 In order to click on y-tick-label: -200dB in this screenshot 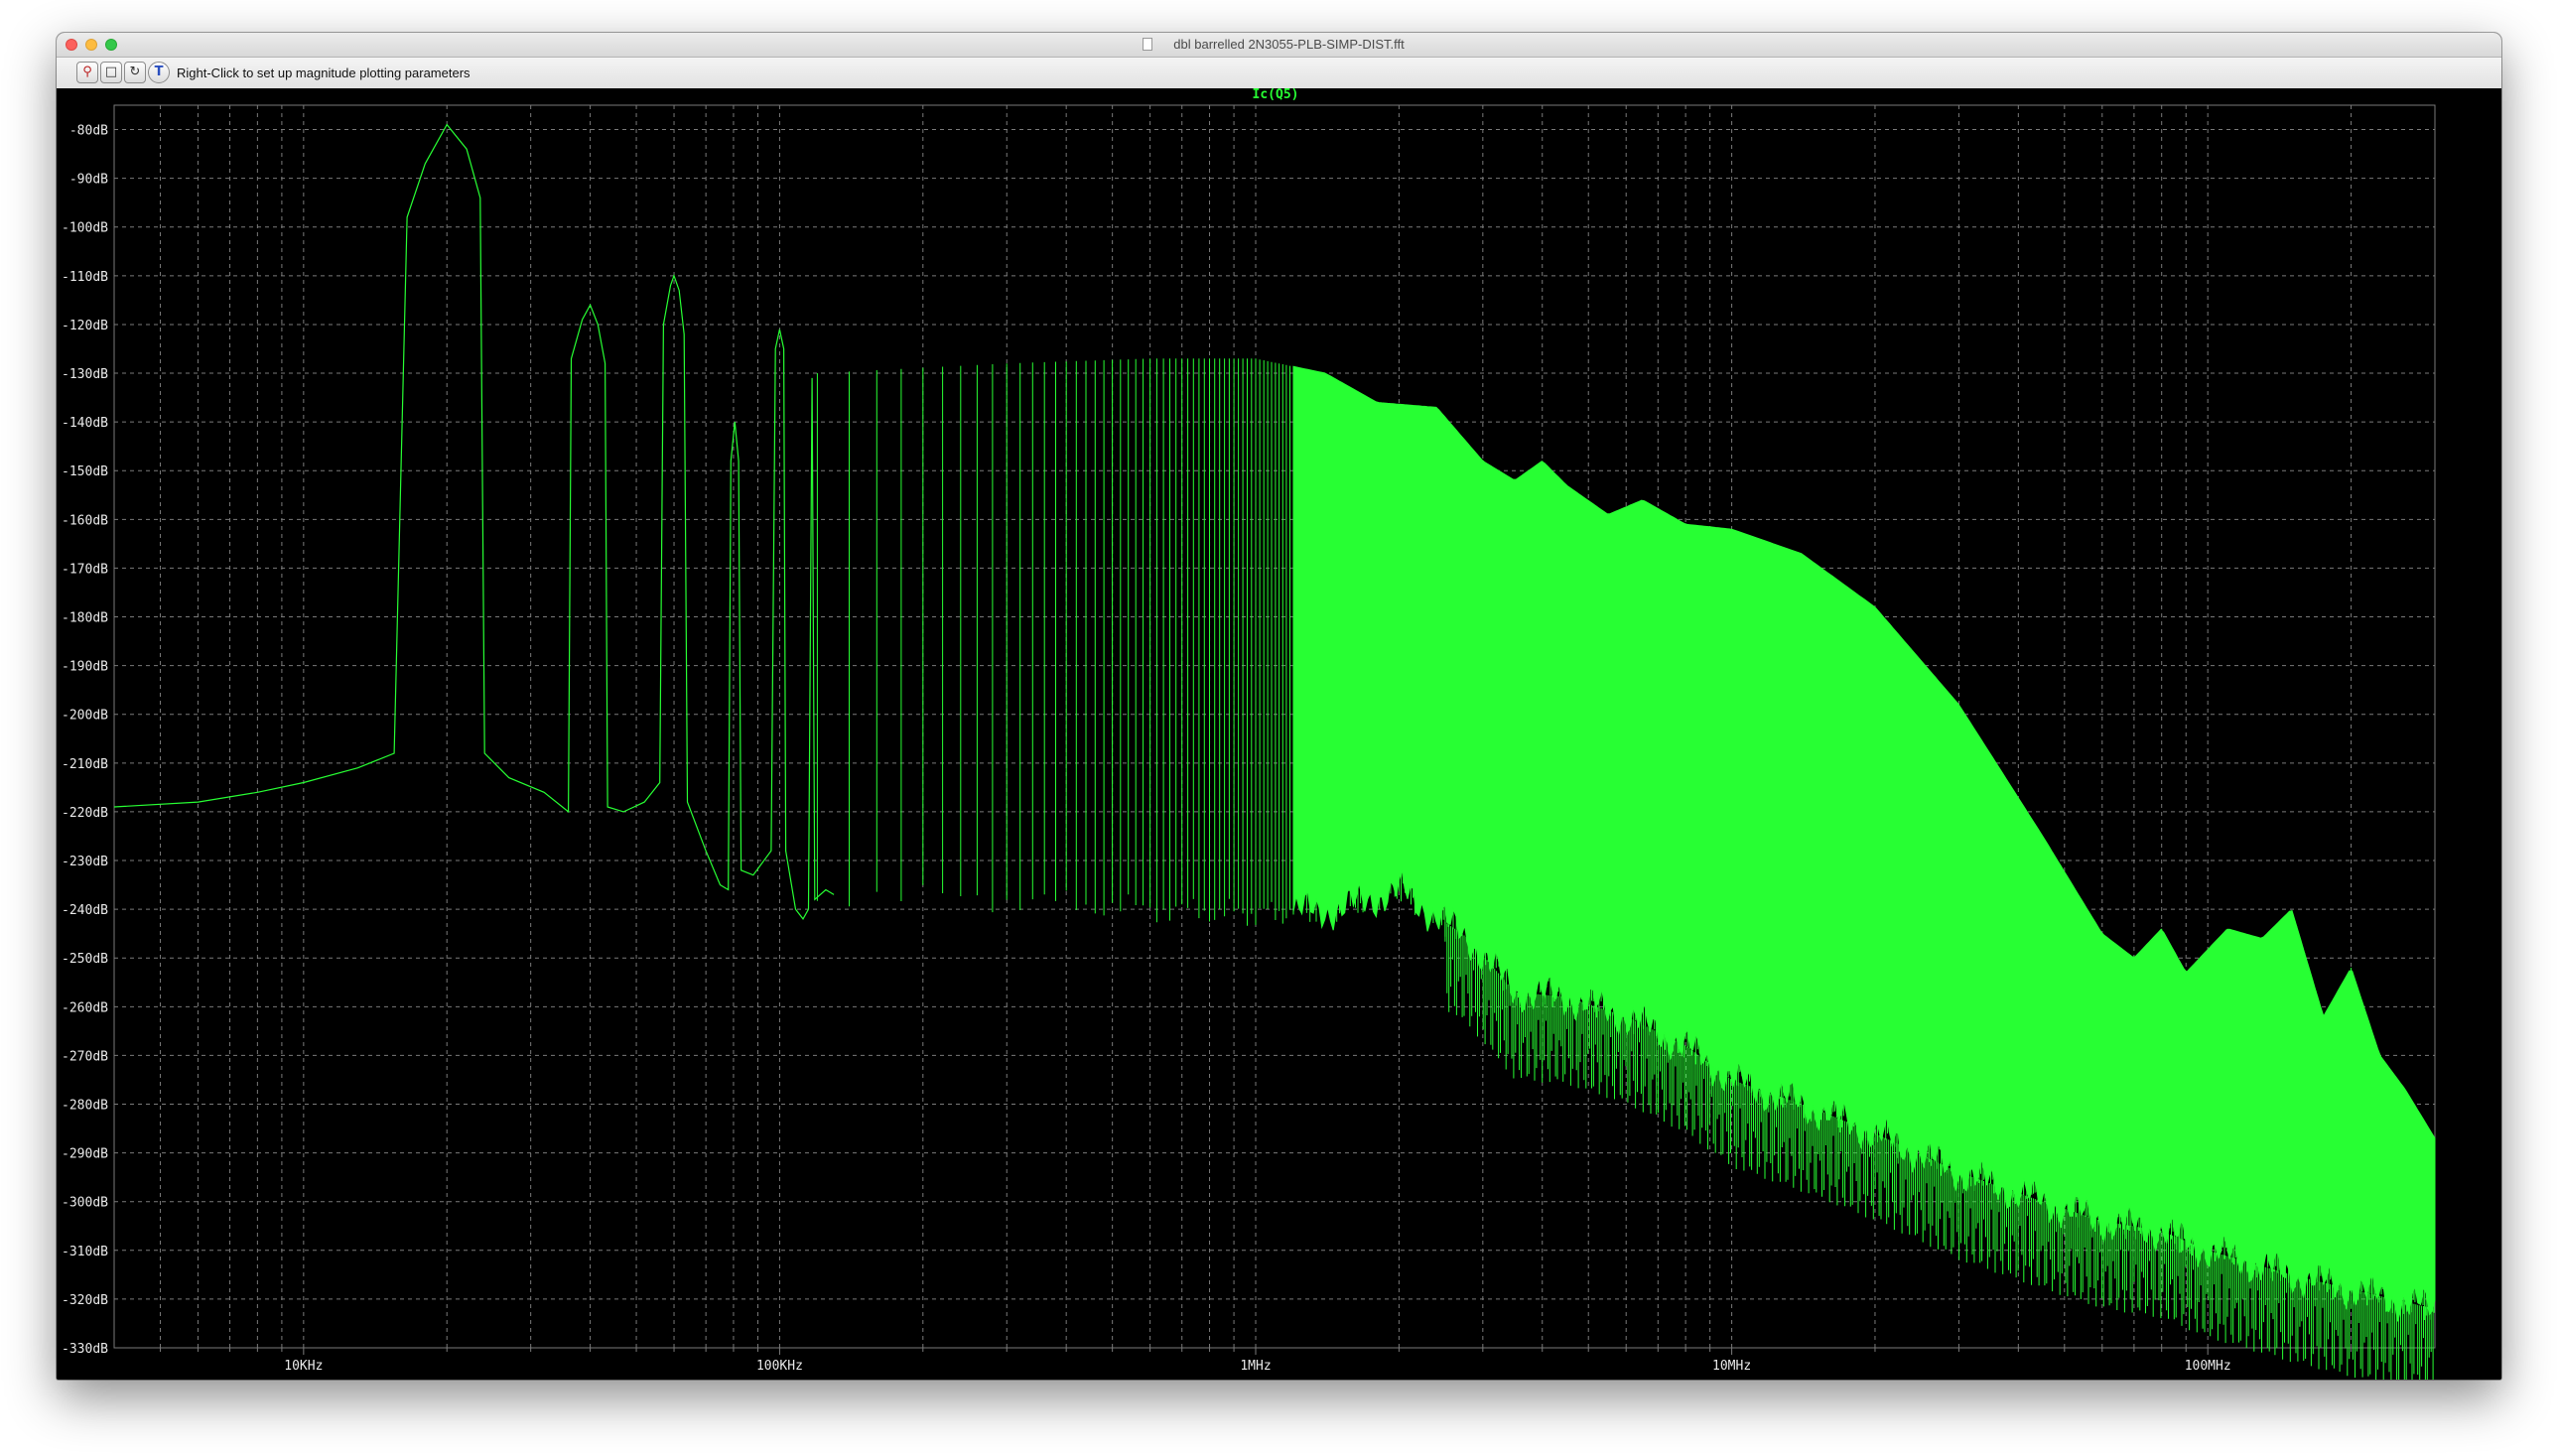, I will do `click(85, 716)`.